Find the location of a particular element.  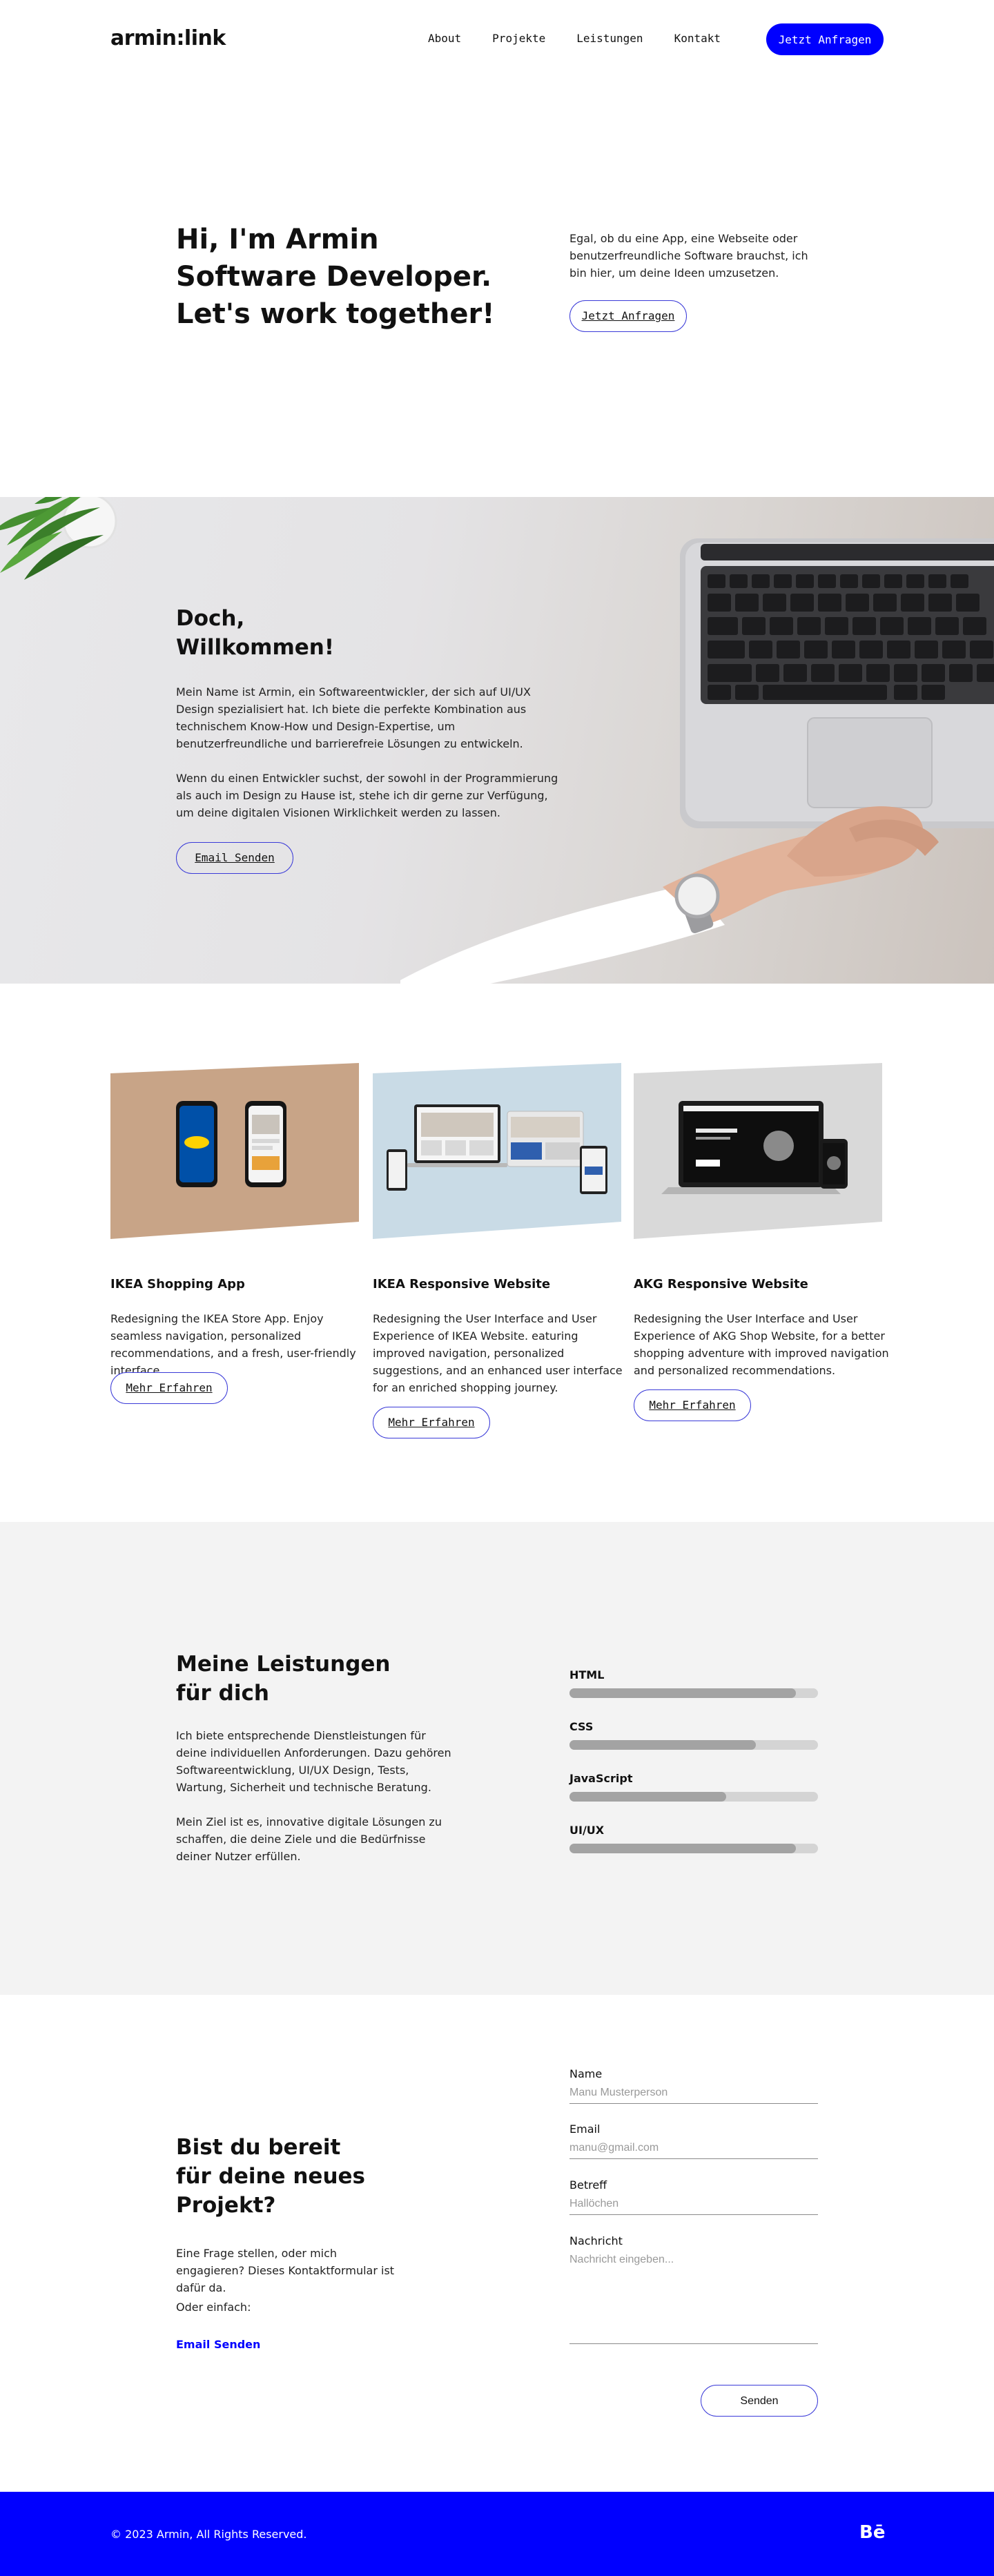

skill-name: CSS is located at coordinates (581, 1726).